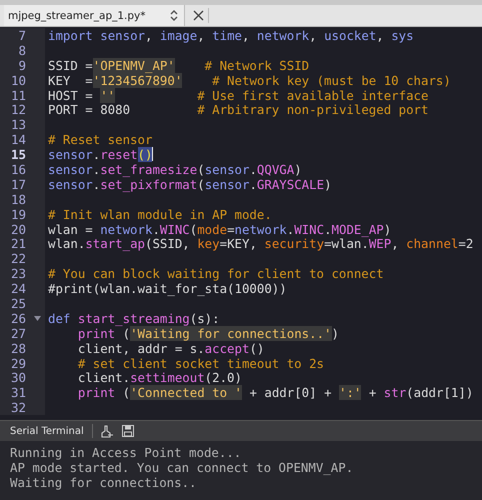 Image resolution: width=482 pixels, height=500 pixels. What do you see at coordinates (18, 80) in the screenshot?
I see `line-number: 10` at bounding box center [18, 80].